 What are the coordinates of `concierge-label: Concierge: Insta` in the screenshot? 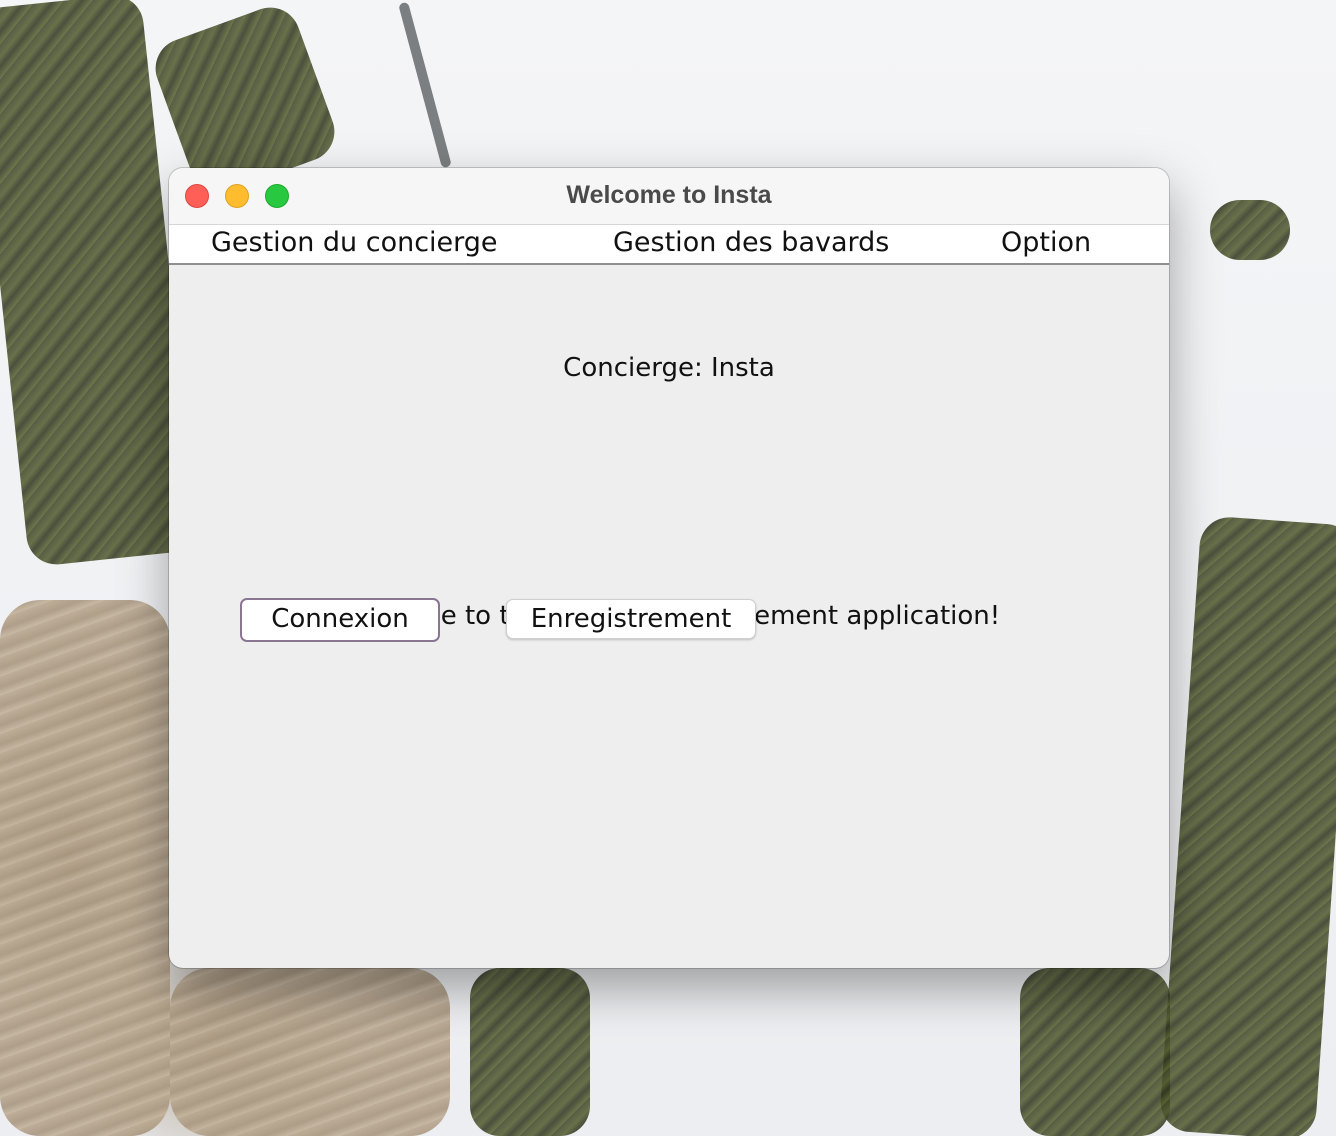 It's located at (669, 368).